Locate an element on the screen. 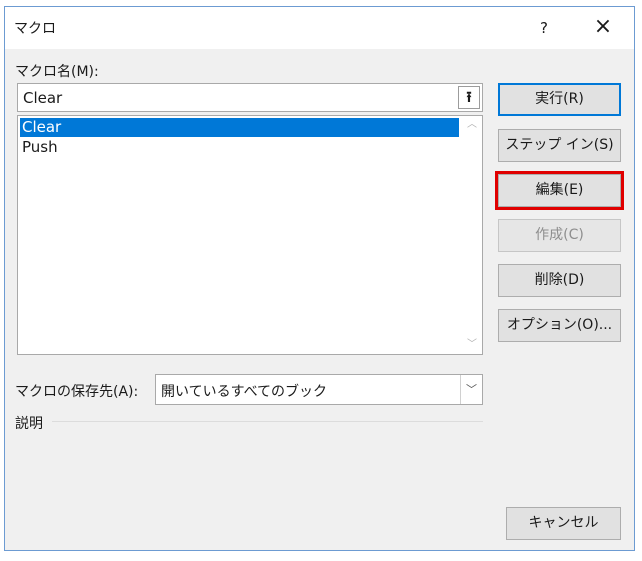 Image resolution: width=642 pixels, height=561 pixels. cancel-button: キャンセル is located at coordinates (563, 523).